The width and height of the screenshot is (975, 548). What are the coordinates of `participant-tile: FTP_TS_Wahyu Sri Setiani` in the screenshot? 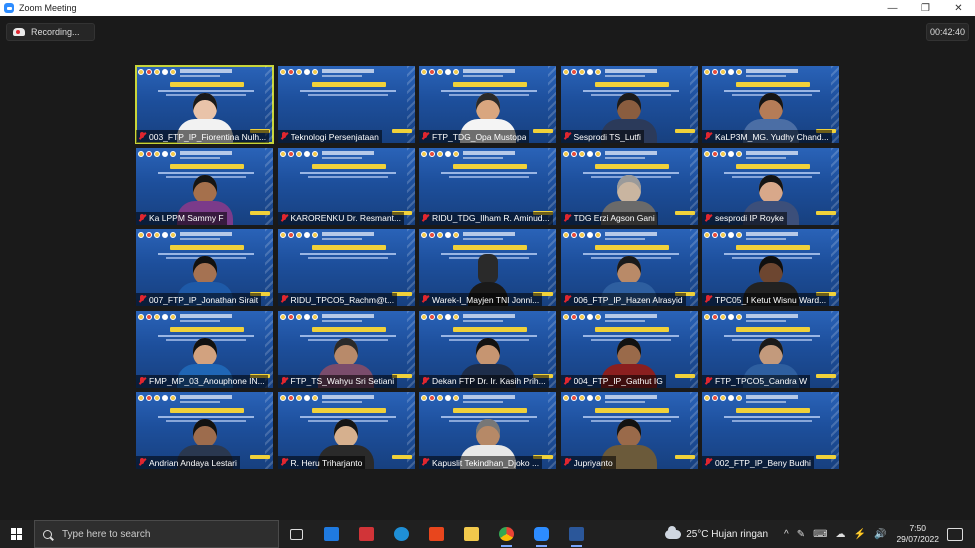 It's located at (346, 349).